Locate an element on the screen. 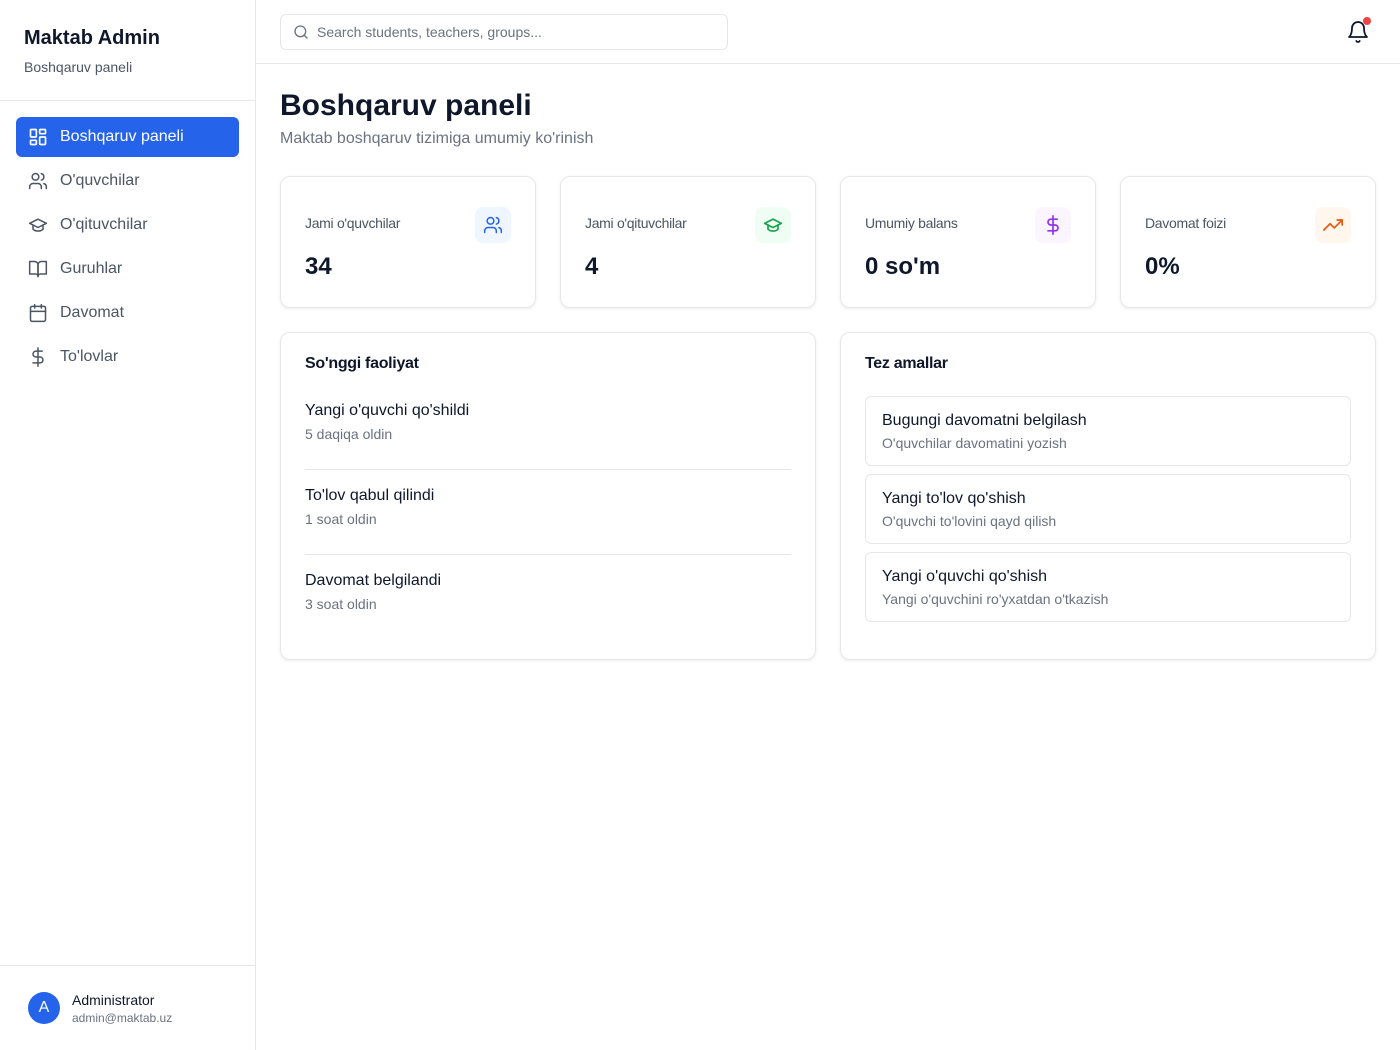 The height and width of the screenshot is (1050, 1400). book-open-icon is located at coordinates (38, 269).